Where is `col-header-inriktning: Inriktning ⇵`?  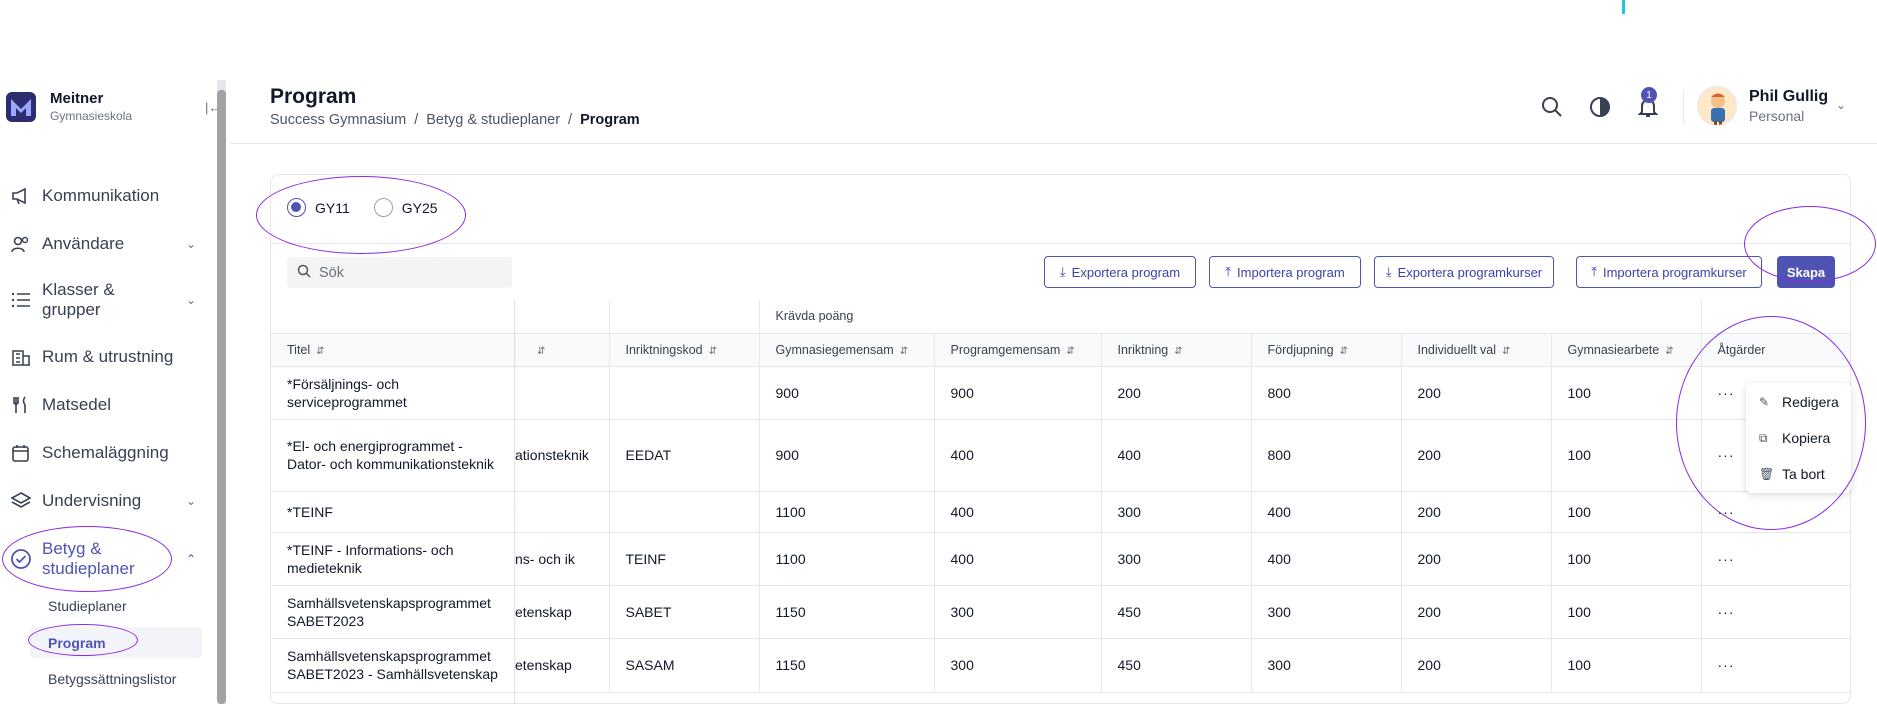 col-header-inriktning: Inriktning ⇵ is located at coordinates (1176, 350).